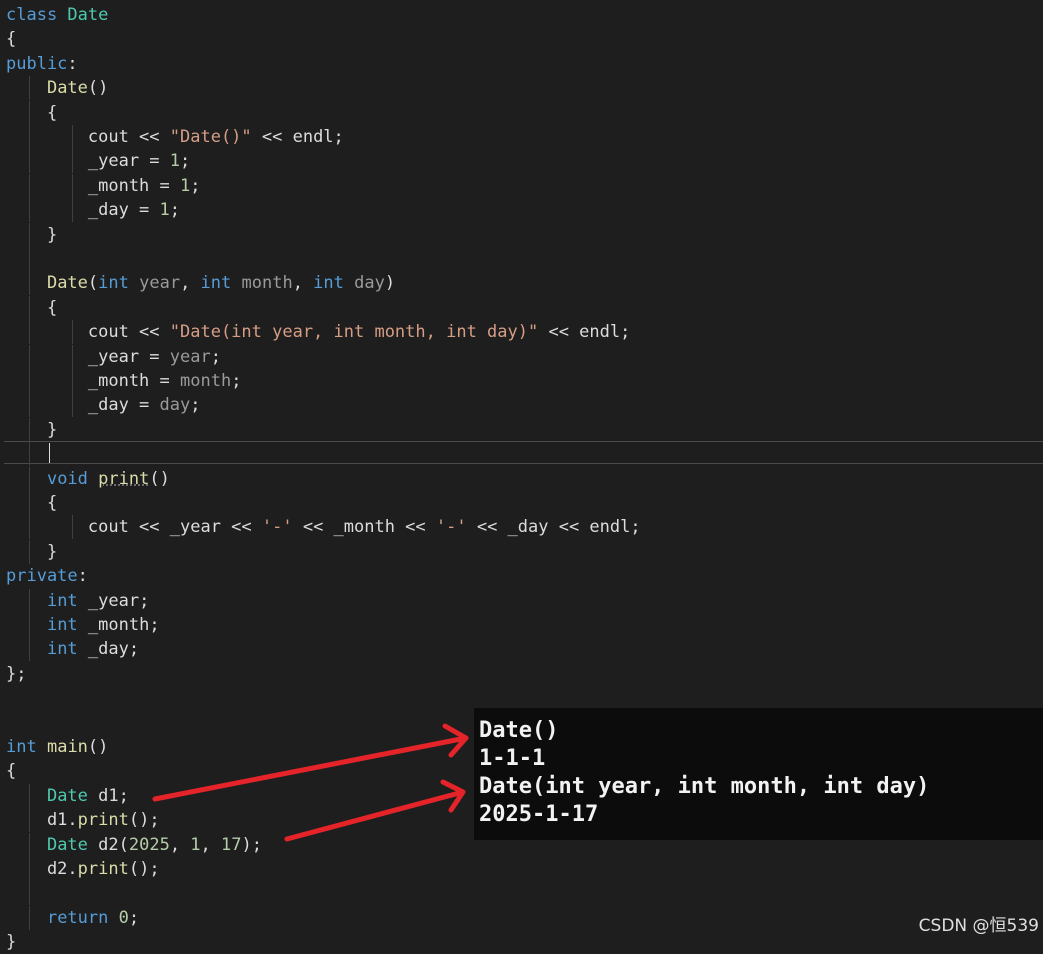 The height and width of the screenshot is (954, 1043). What do you see at coordinates (231, 844) in the screenshot?
I see `code-token: 17` at bounding box center [231, 844].